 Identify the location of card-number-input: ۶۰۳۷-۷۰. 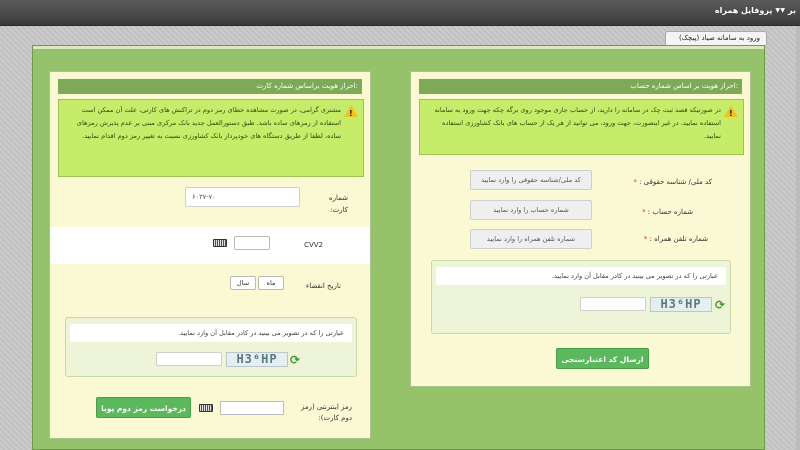
(242, 197).